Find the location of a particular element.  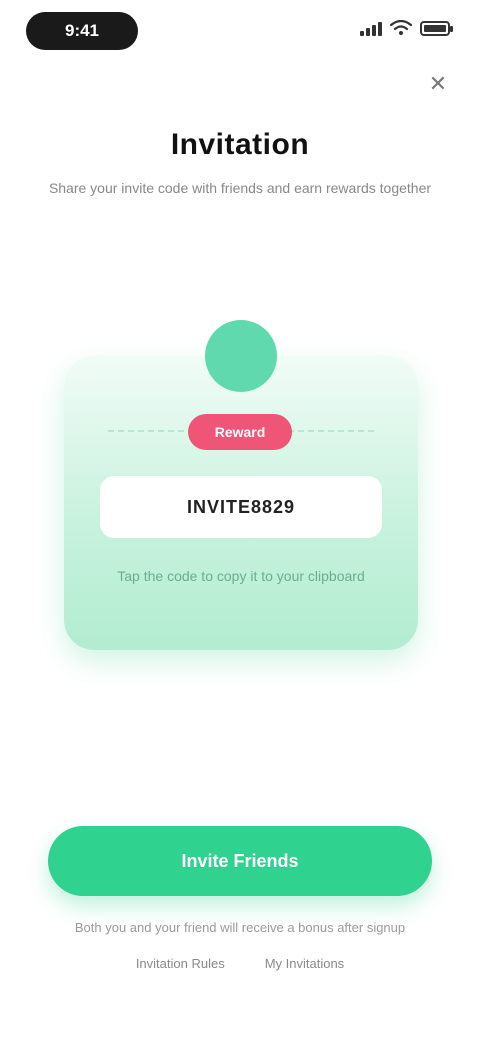

battery-level is located at coordinates (435, 28).